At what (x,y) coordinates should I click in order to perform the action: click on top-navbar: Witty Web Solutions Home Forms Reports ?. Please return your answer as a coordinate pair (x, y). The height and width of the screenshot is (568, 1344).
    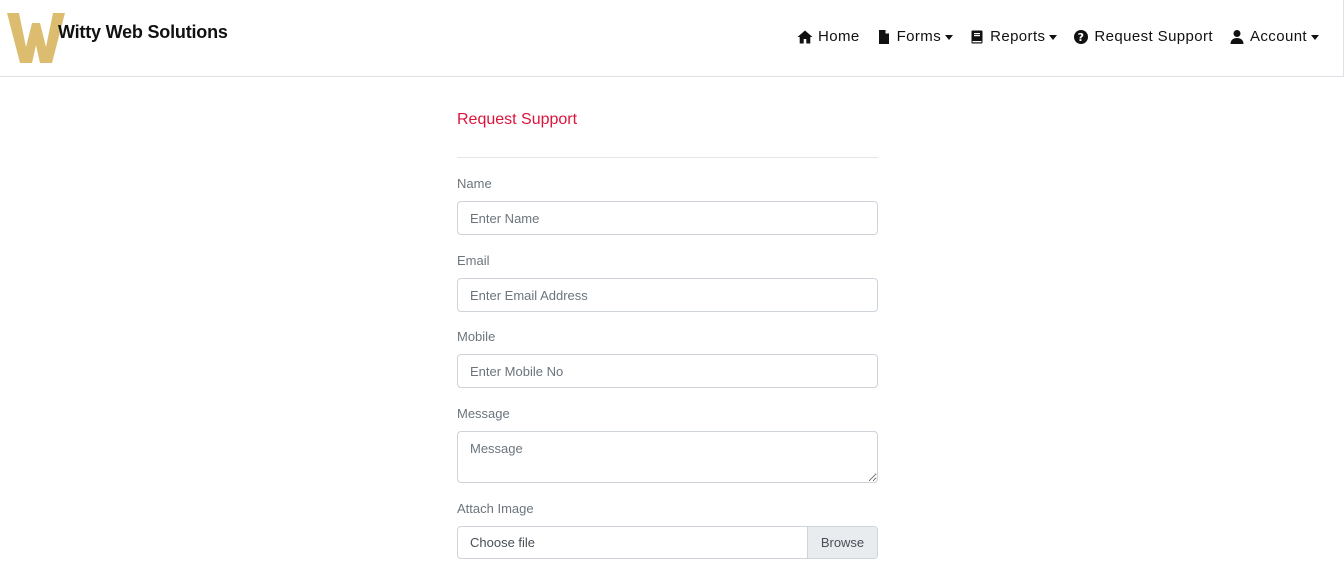
    Looking at the image, I should click on (672, 38).